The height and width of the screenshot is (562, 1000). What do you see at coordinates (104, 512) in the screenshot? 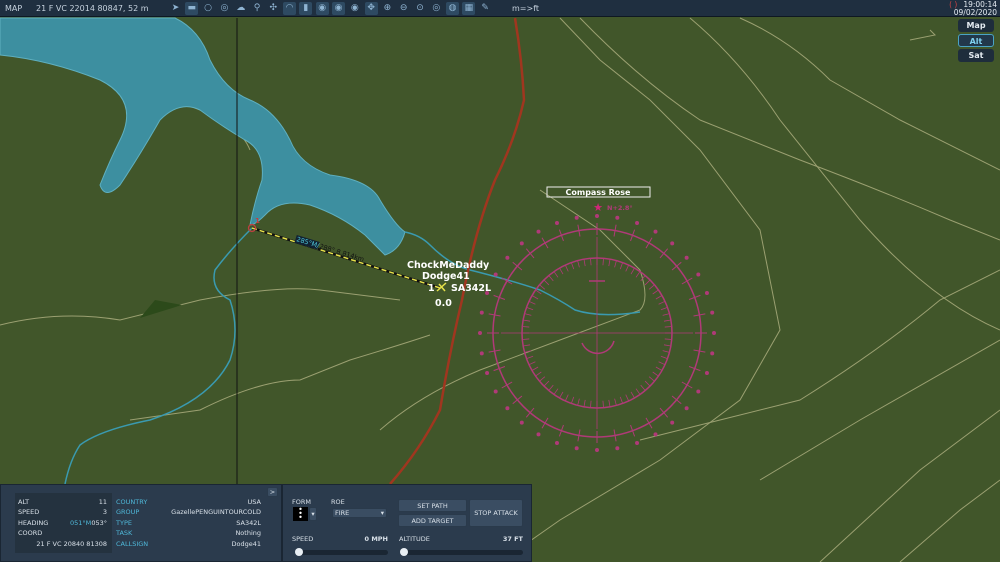
I see `speed-value: 3` at bounding box center [104, 512].